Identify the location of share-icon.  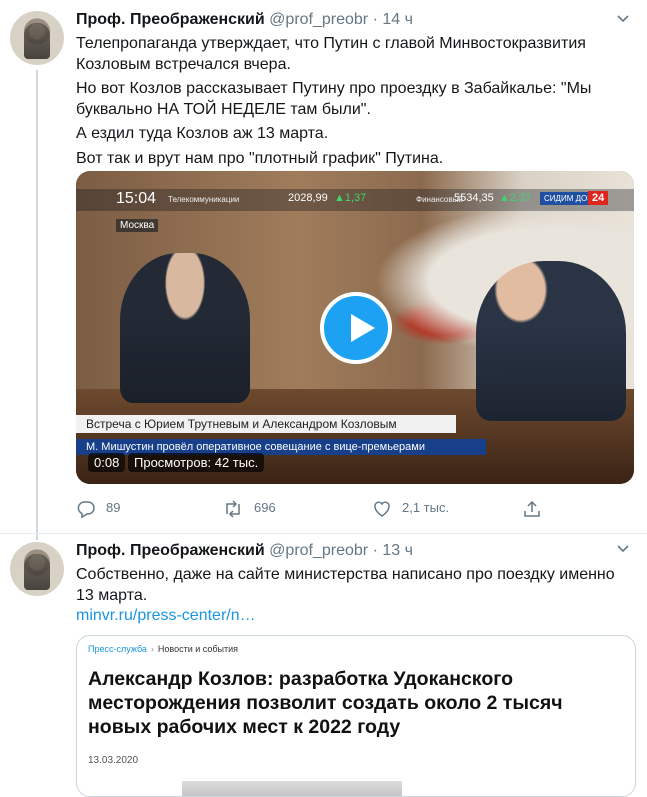
(537, 508).